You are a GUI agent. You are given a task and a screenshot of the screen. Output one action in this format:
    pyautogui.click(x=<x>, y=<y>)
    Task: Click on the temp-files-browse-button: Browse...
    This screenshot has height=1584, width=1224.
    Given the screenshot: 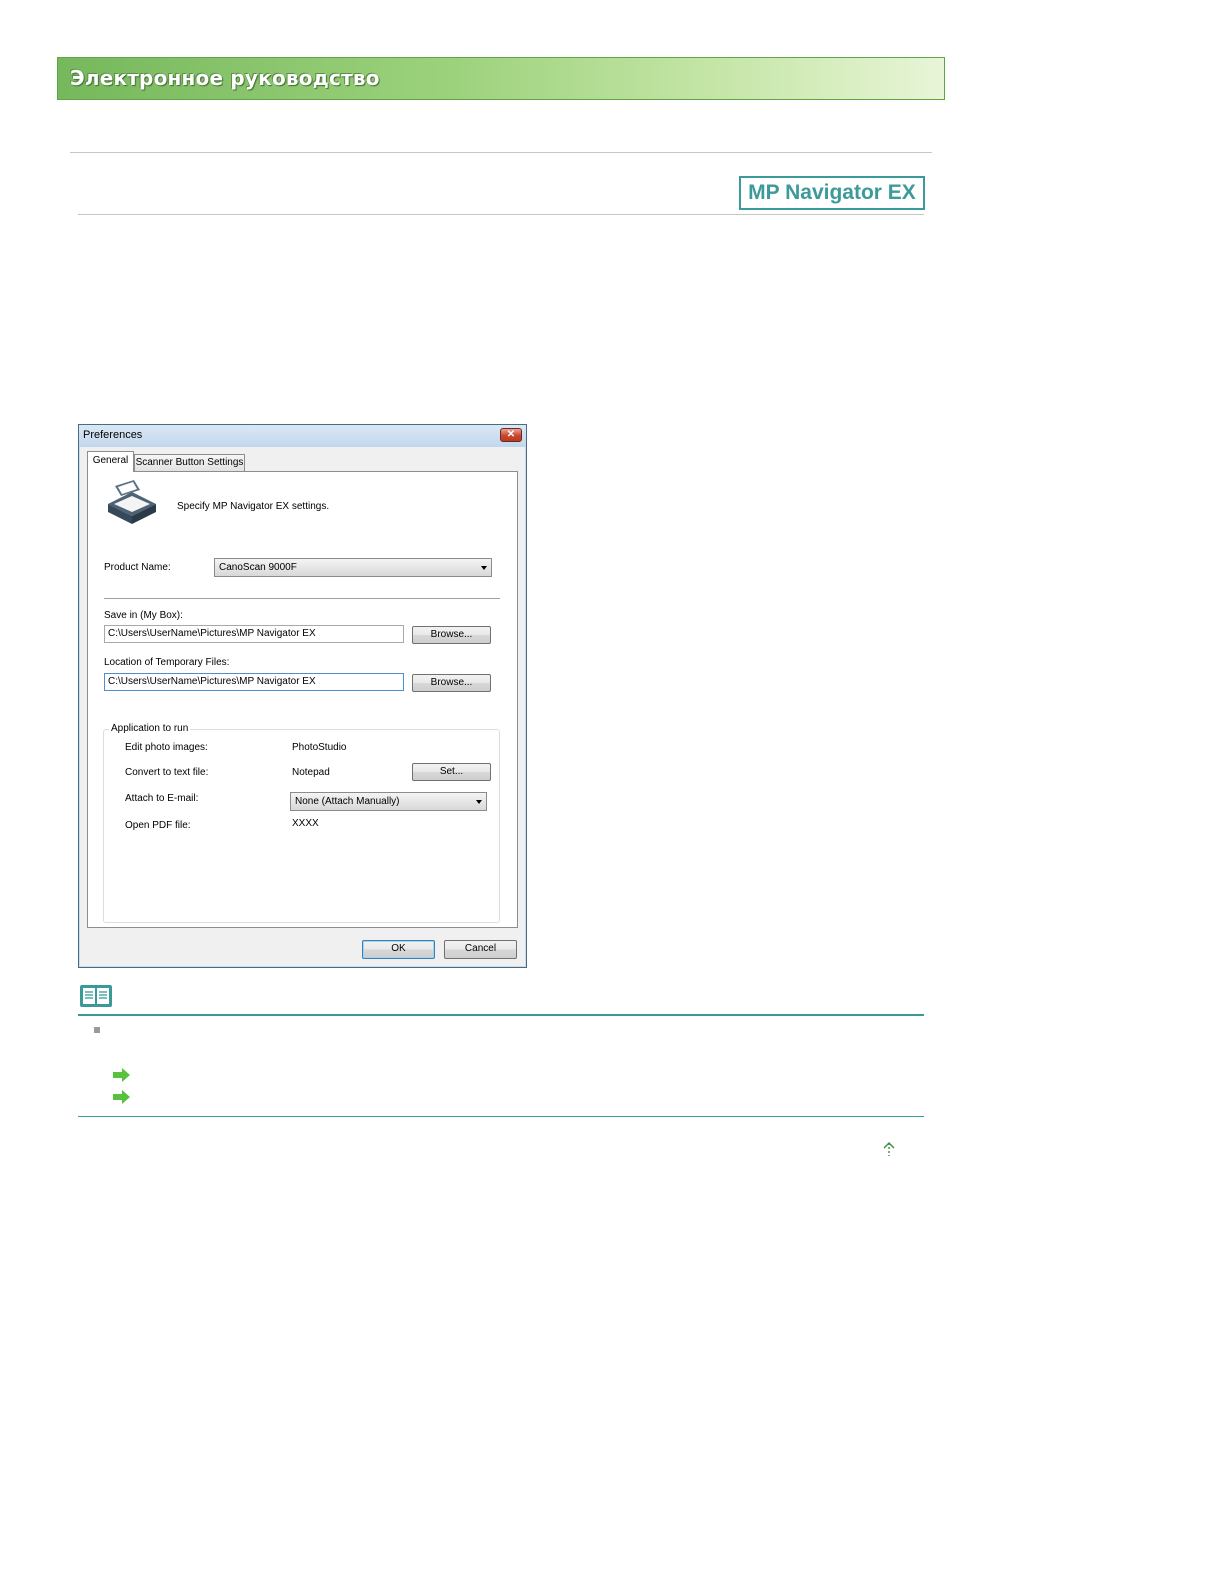 What is the action you would take?
    pyautogui.click(x=451, y=683)
    